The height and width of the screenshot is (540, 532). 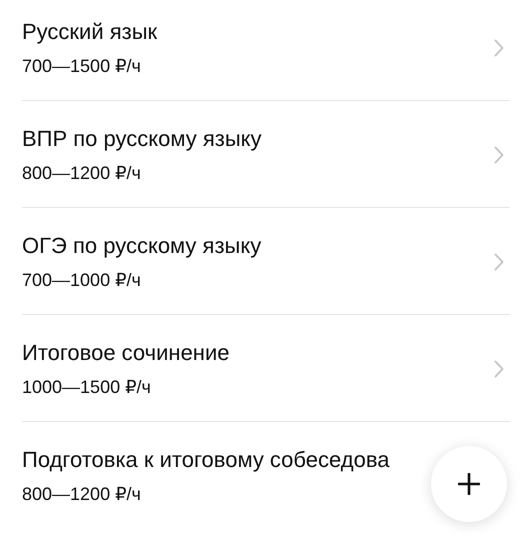 I want to click on subject-title: ОГЭ по русскому языку, so click(x=142, y=246).